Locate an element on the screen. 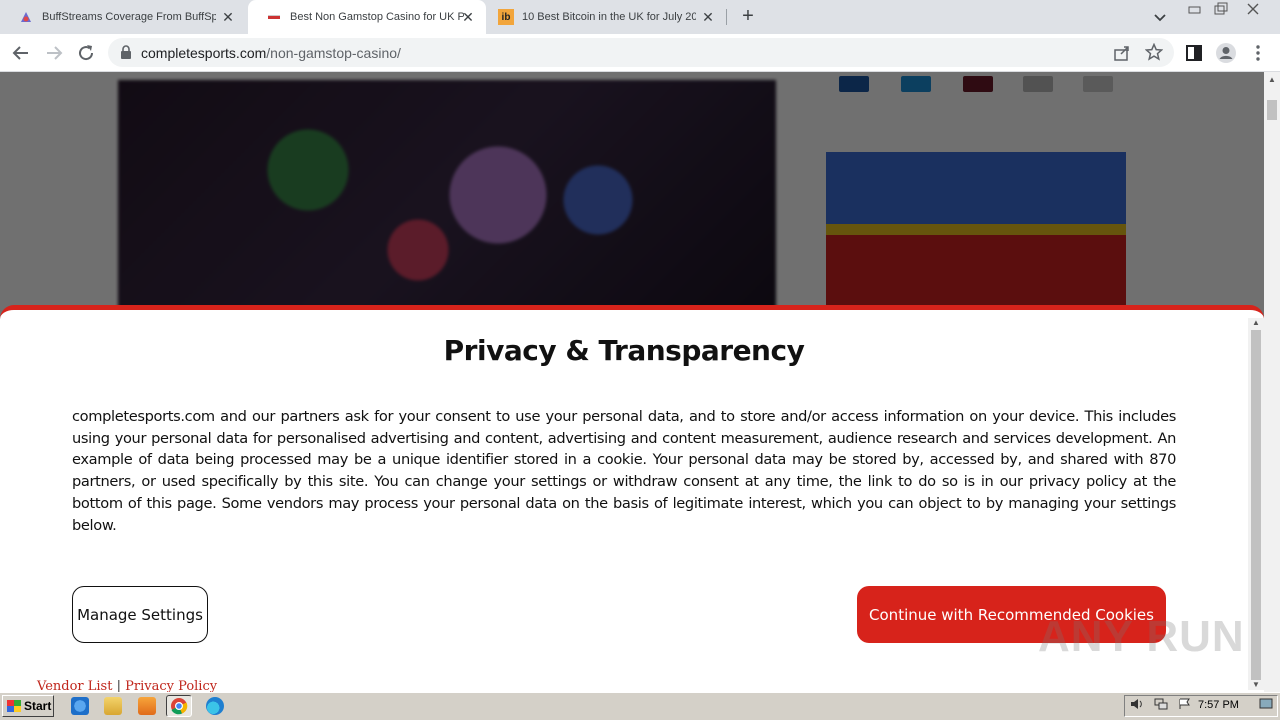 The height and width of the screenshot is (721, 1280). page-scroll-thumb is located at coordinates (1272, 110).